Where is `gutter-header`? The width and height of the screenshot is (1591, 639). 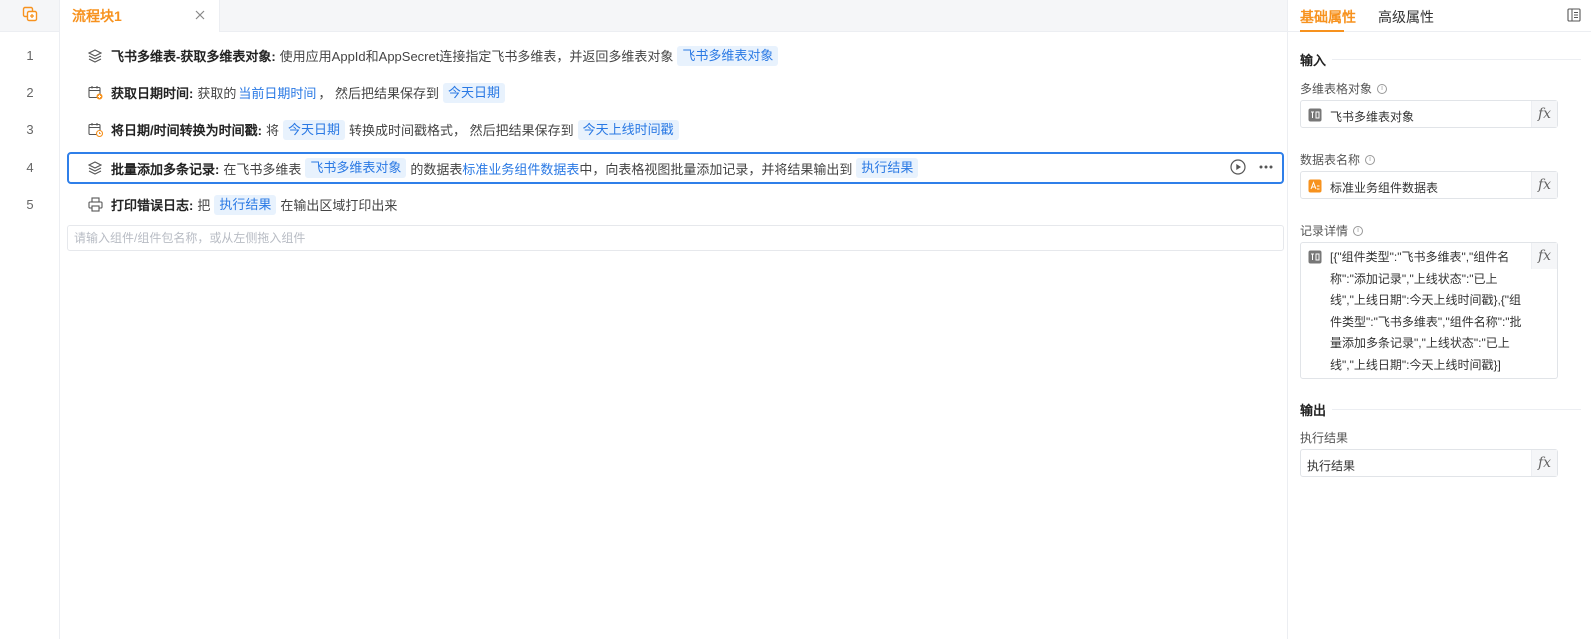 gutter-header is located at coordinates (29, 16).